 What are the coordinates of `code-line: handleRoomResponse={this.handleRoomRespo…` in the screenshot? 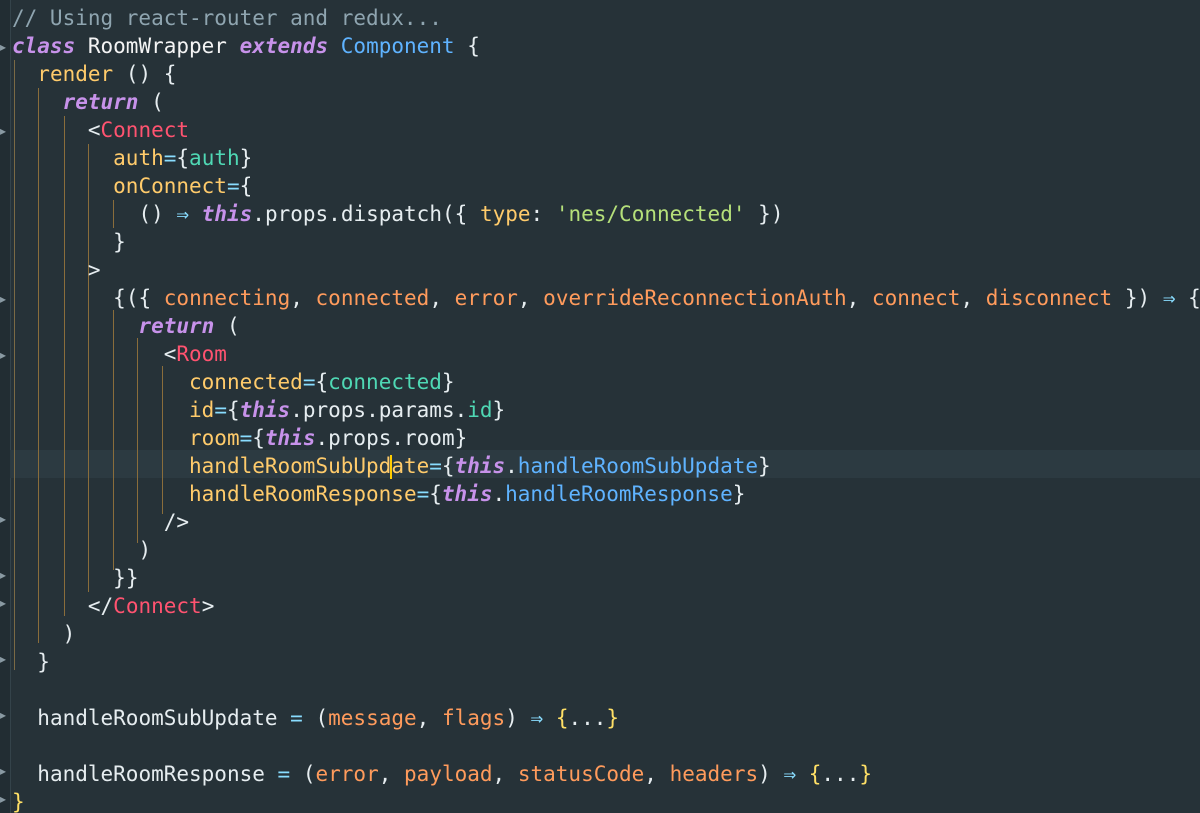 It's located at (378, 494).